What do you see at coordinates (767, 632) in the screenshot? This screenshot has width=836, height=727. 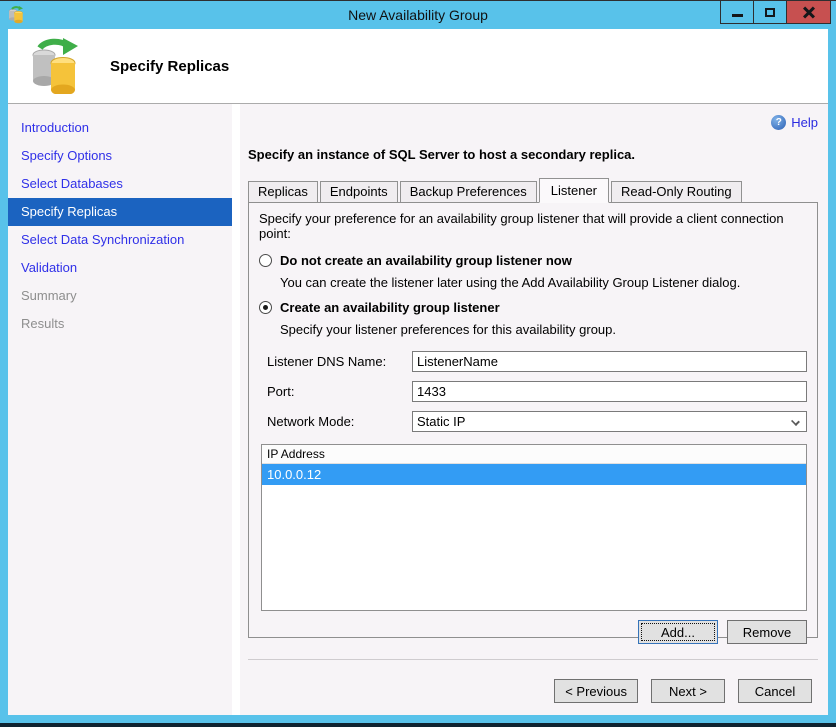 I see `remove-button: Remove` at bounding box center [767, 632].